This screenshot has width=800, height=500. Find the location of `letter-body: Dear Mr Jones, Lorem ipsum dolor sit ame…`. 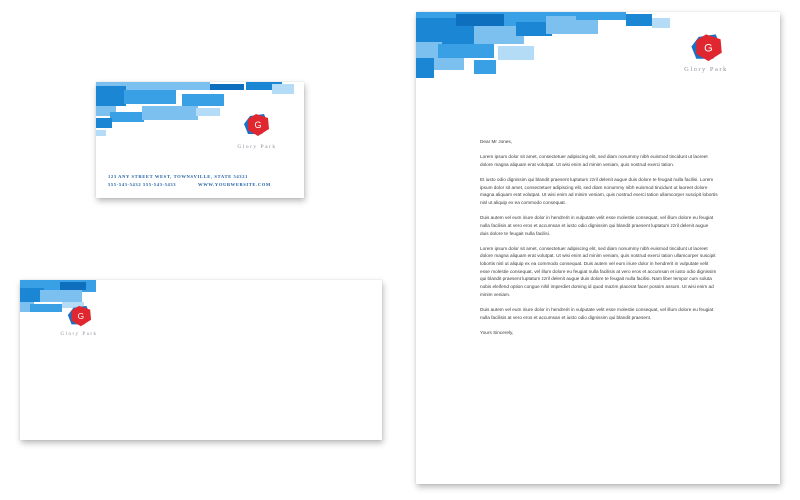

letter-body: Dear Mr Jones, Lorem ipsum dolor sit ame… is located at coordinates (599, 241).